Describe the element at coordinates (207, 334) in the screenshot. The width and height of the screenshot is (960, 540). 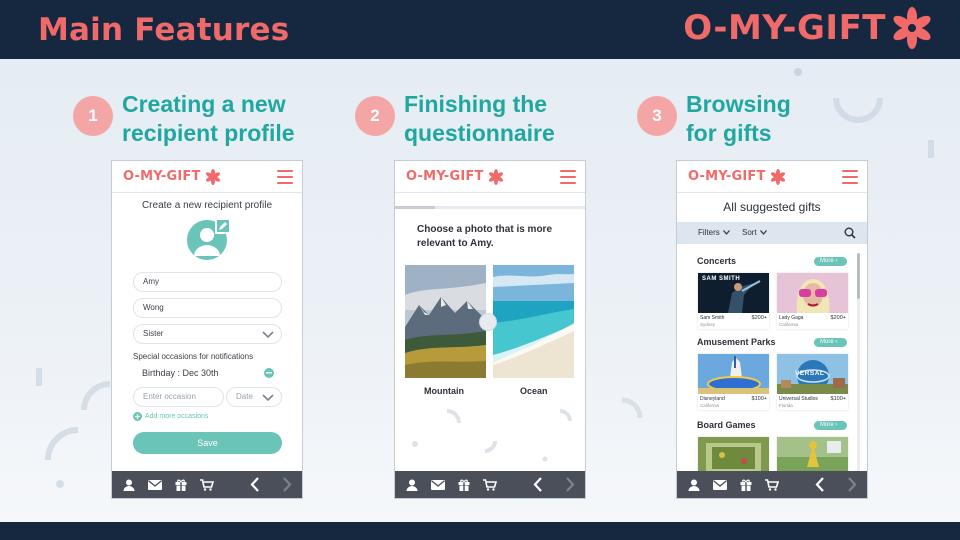
I see `relationship-select: Sister` at that location.